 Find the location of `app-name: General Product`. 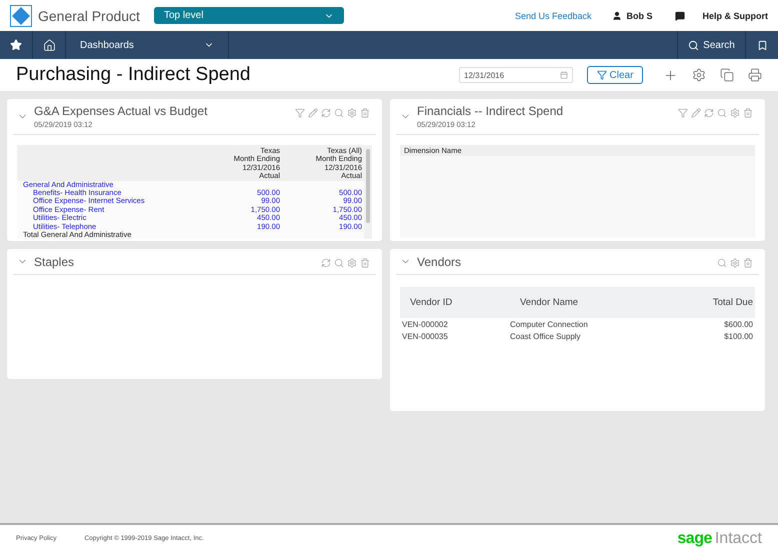

app-name: General Product is located at coordinates (89, 16).